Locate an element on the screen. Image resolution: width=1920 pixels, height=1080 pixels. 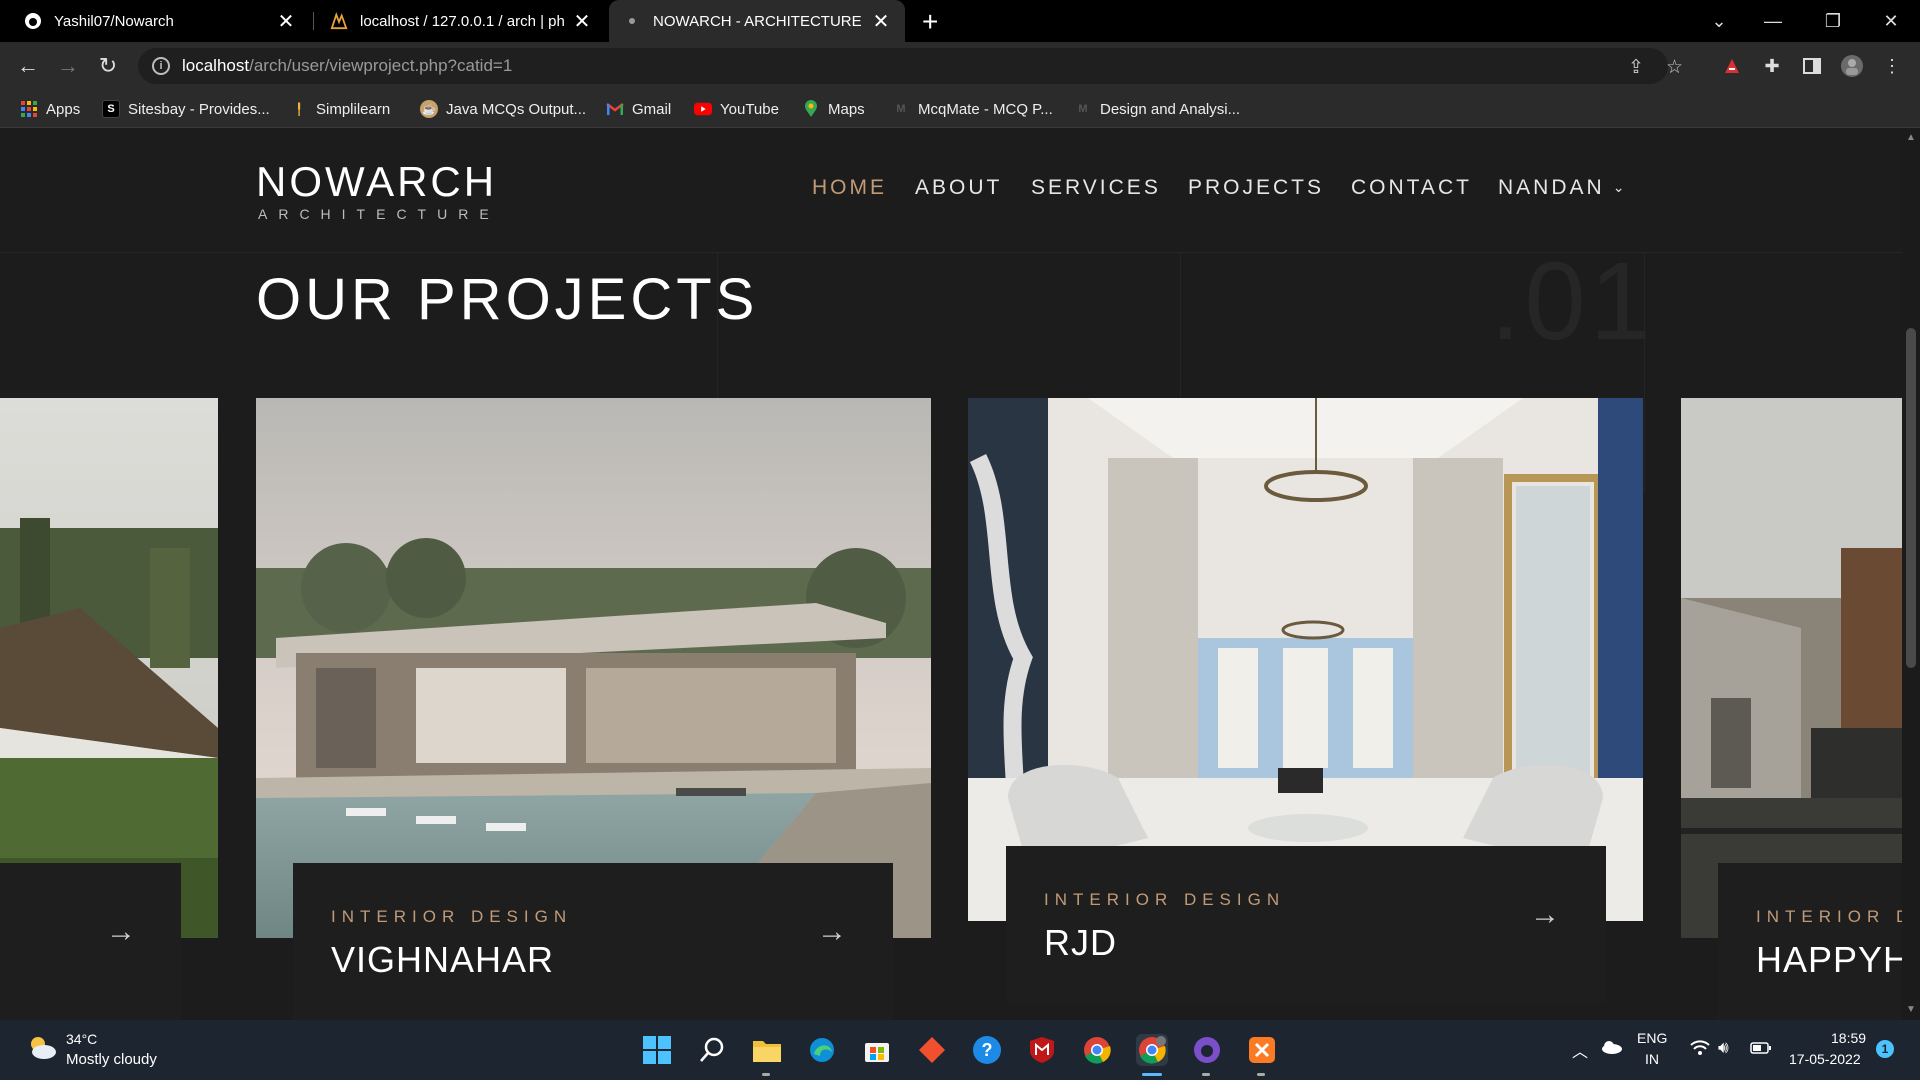
show-hidden-icons-icon: ︿ is located at coordinates (1580, 1050).